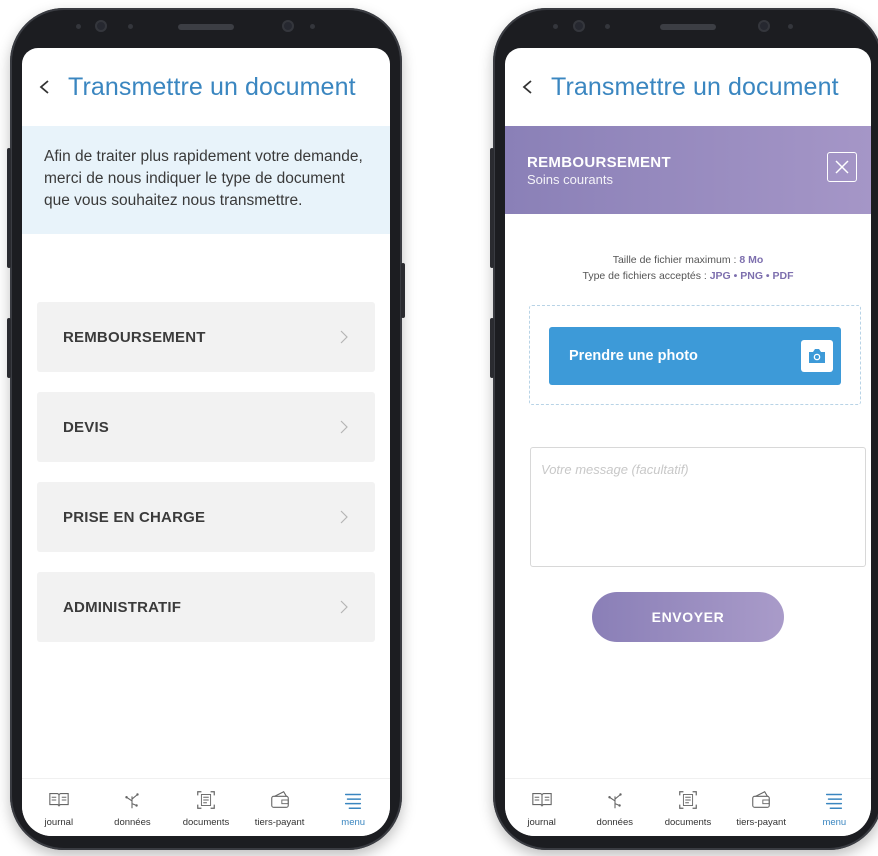 The width and height of the screenshot is (878, 856). I want to click on option-label: ADMINISTRATIF, so click(122, 607).